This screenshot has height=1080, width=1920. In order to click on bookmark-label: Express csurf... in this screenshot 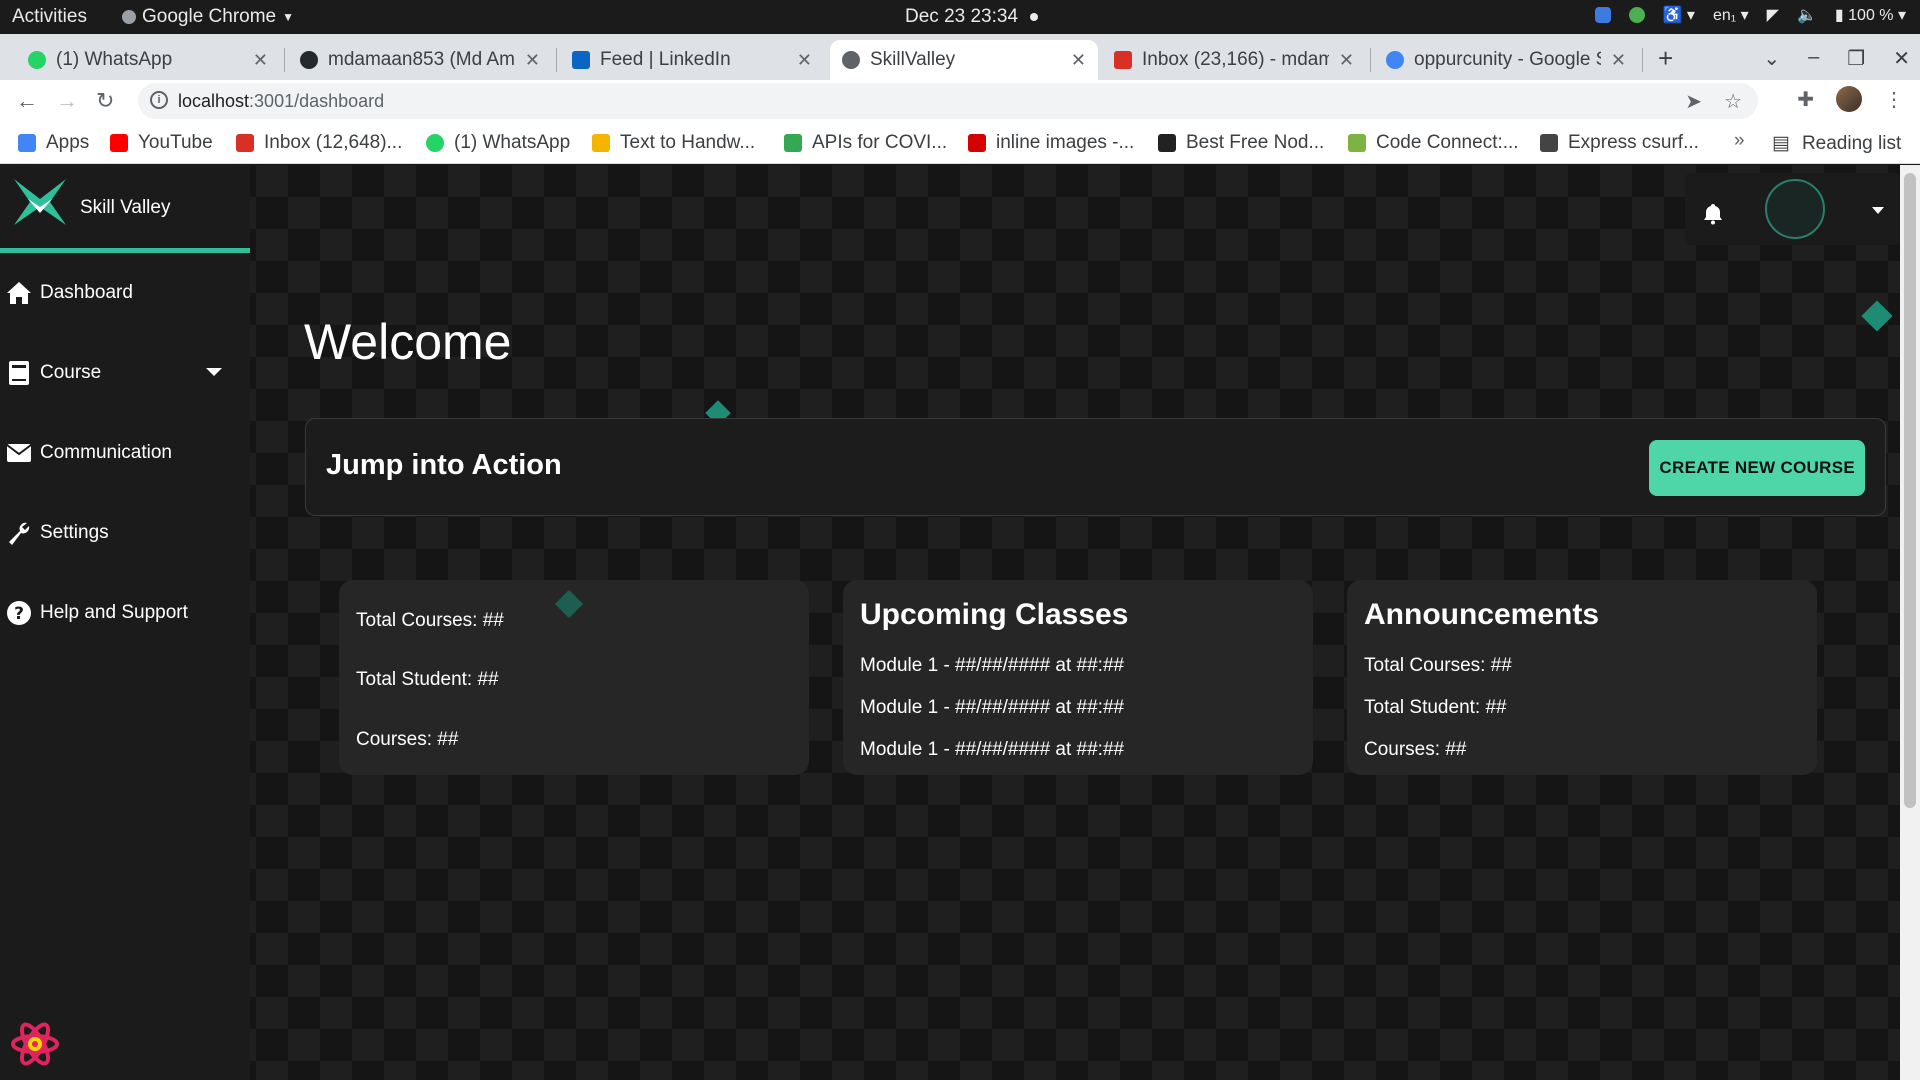, I will do `click(1633, 142)`.